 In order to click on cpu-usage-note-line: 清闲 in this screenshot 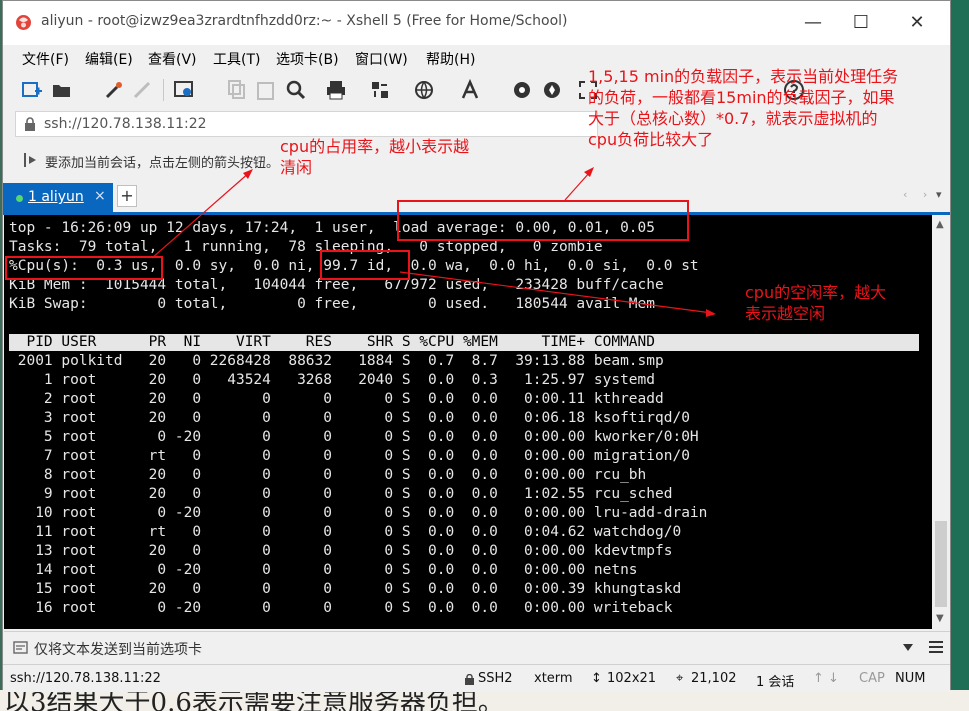, I will do `click(296, 167)`.